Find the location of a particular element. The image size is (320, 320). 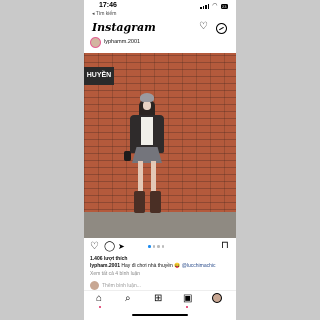

carousel-indicator is located at coordinates (156, 246).